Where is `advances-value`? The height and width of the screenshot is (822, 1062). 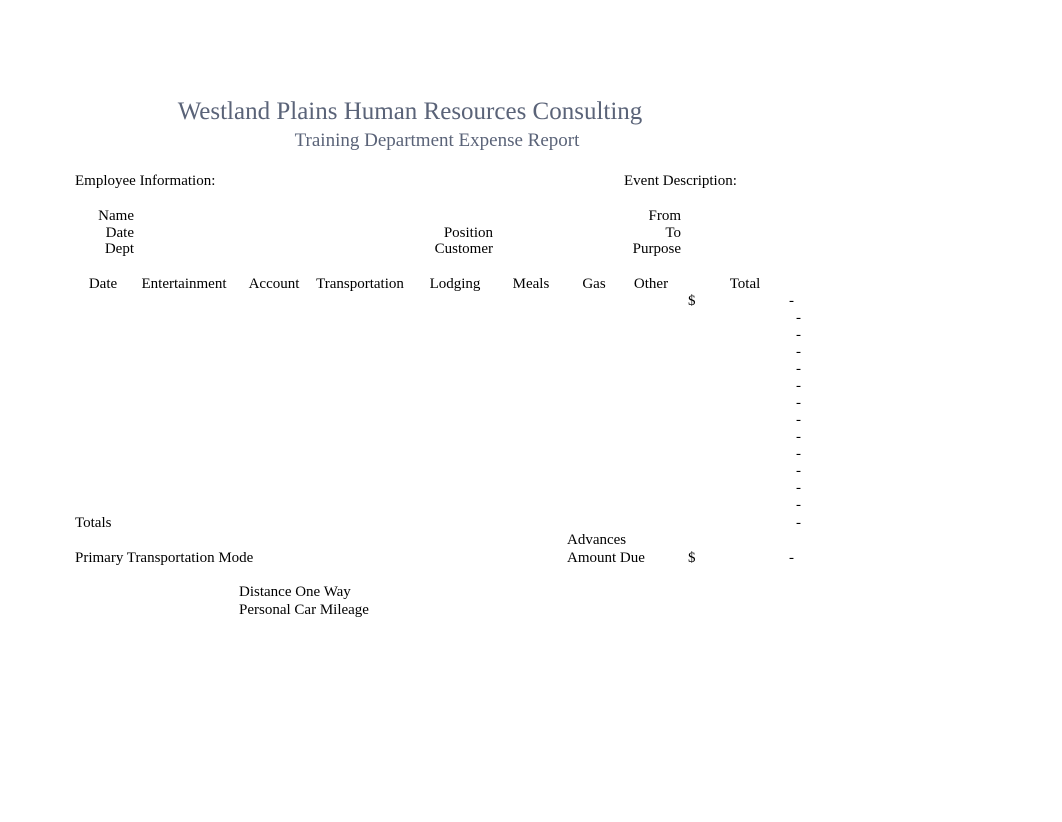 advances-value is located at coordinates (742, 540).